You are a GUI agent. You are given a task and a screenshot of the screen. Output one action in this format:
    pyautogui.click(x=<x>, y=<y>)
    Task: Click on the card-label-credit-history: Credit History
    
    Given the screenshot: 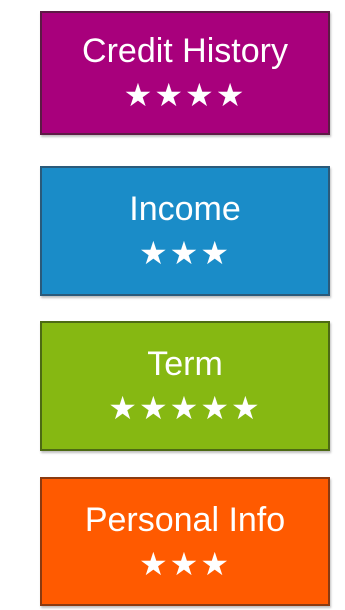 What is the action you would take?
    pyautogui.click(x=185, y=51)
    